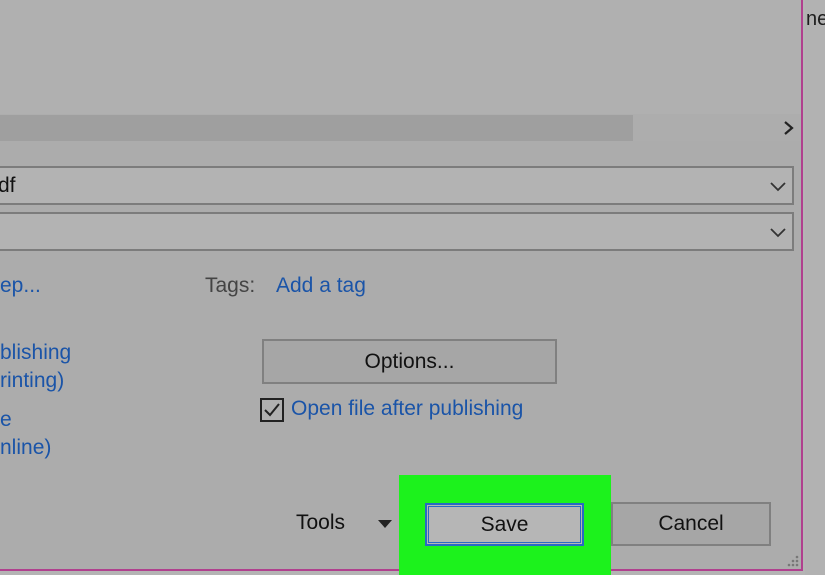 This screenshot has height=575, width=825. Describe the element at coordinates (35, 353) in the screenshot. I see `optimize-standard-line1: blishing` at that location.